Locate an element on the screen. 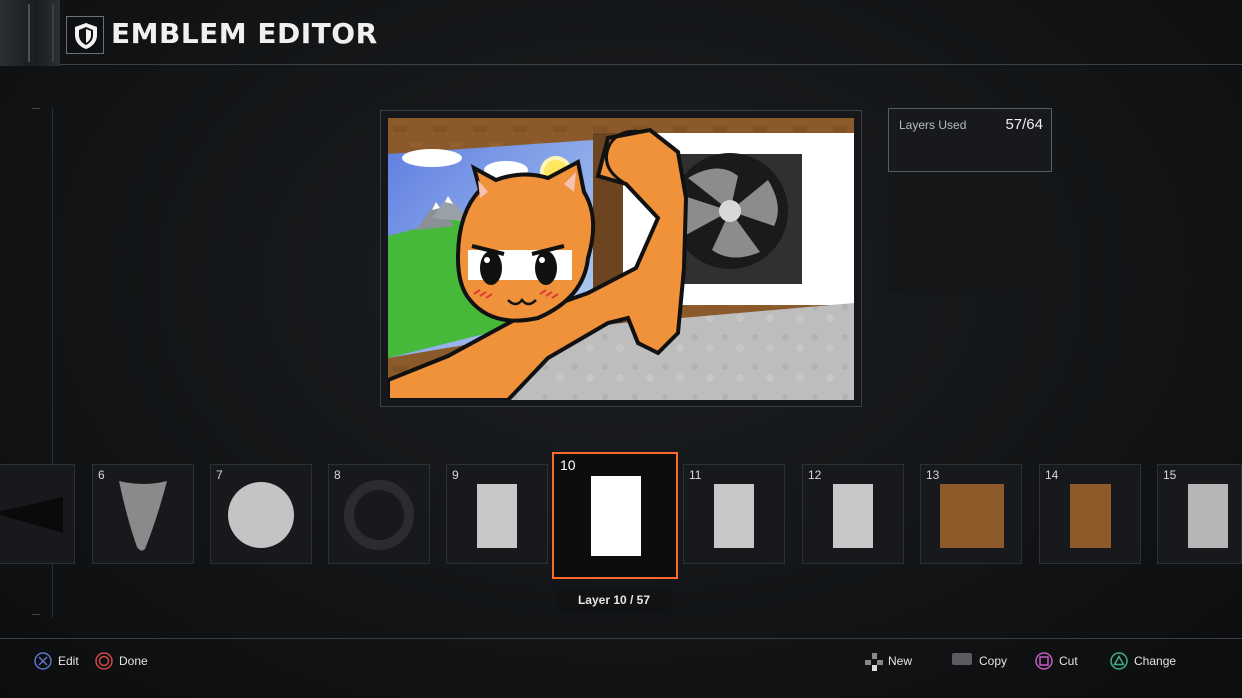  layer-tile: 7 is located at coordinates (261, 514).